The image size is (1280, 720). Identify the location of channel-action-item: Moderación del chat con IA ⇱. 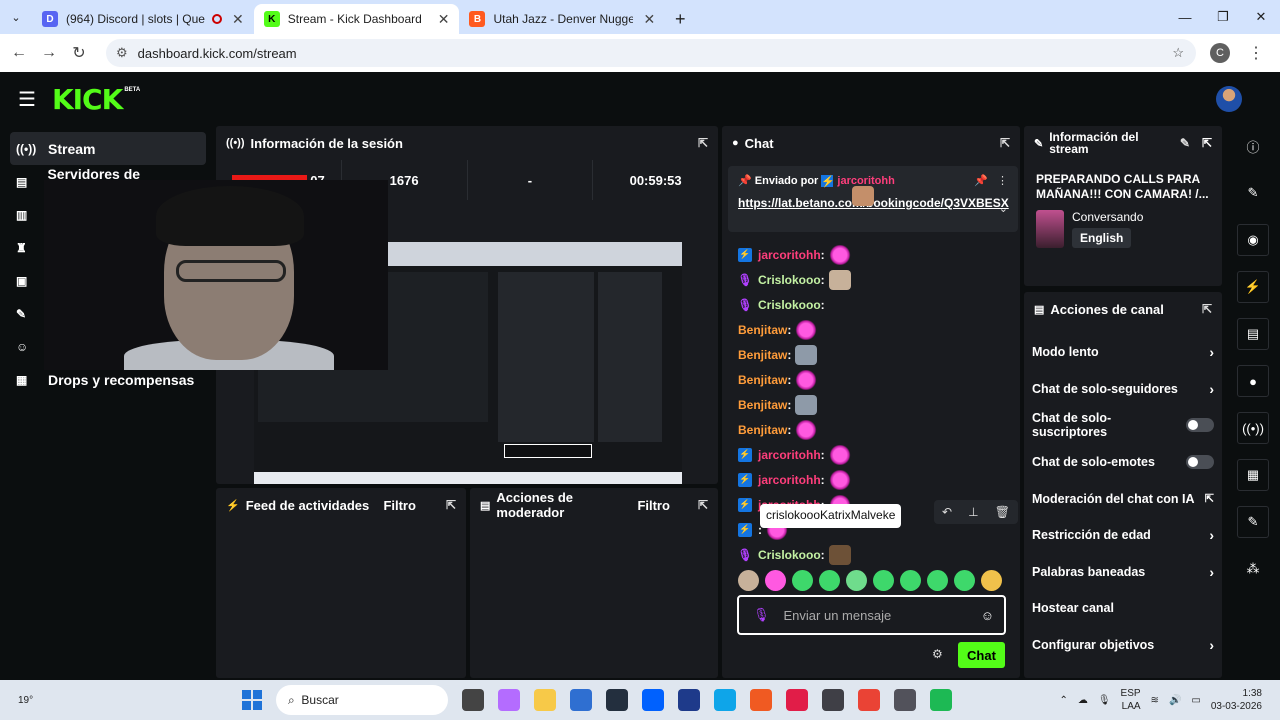
(1123, 498).